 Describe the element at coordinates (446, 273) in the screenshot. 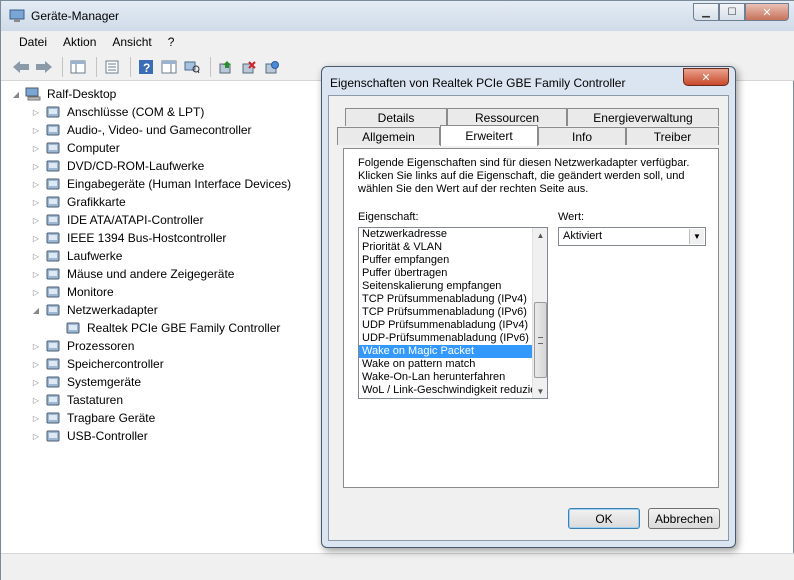

I see `list-item: Puffer übertragen` at that location.